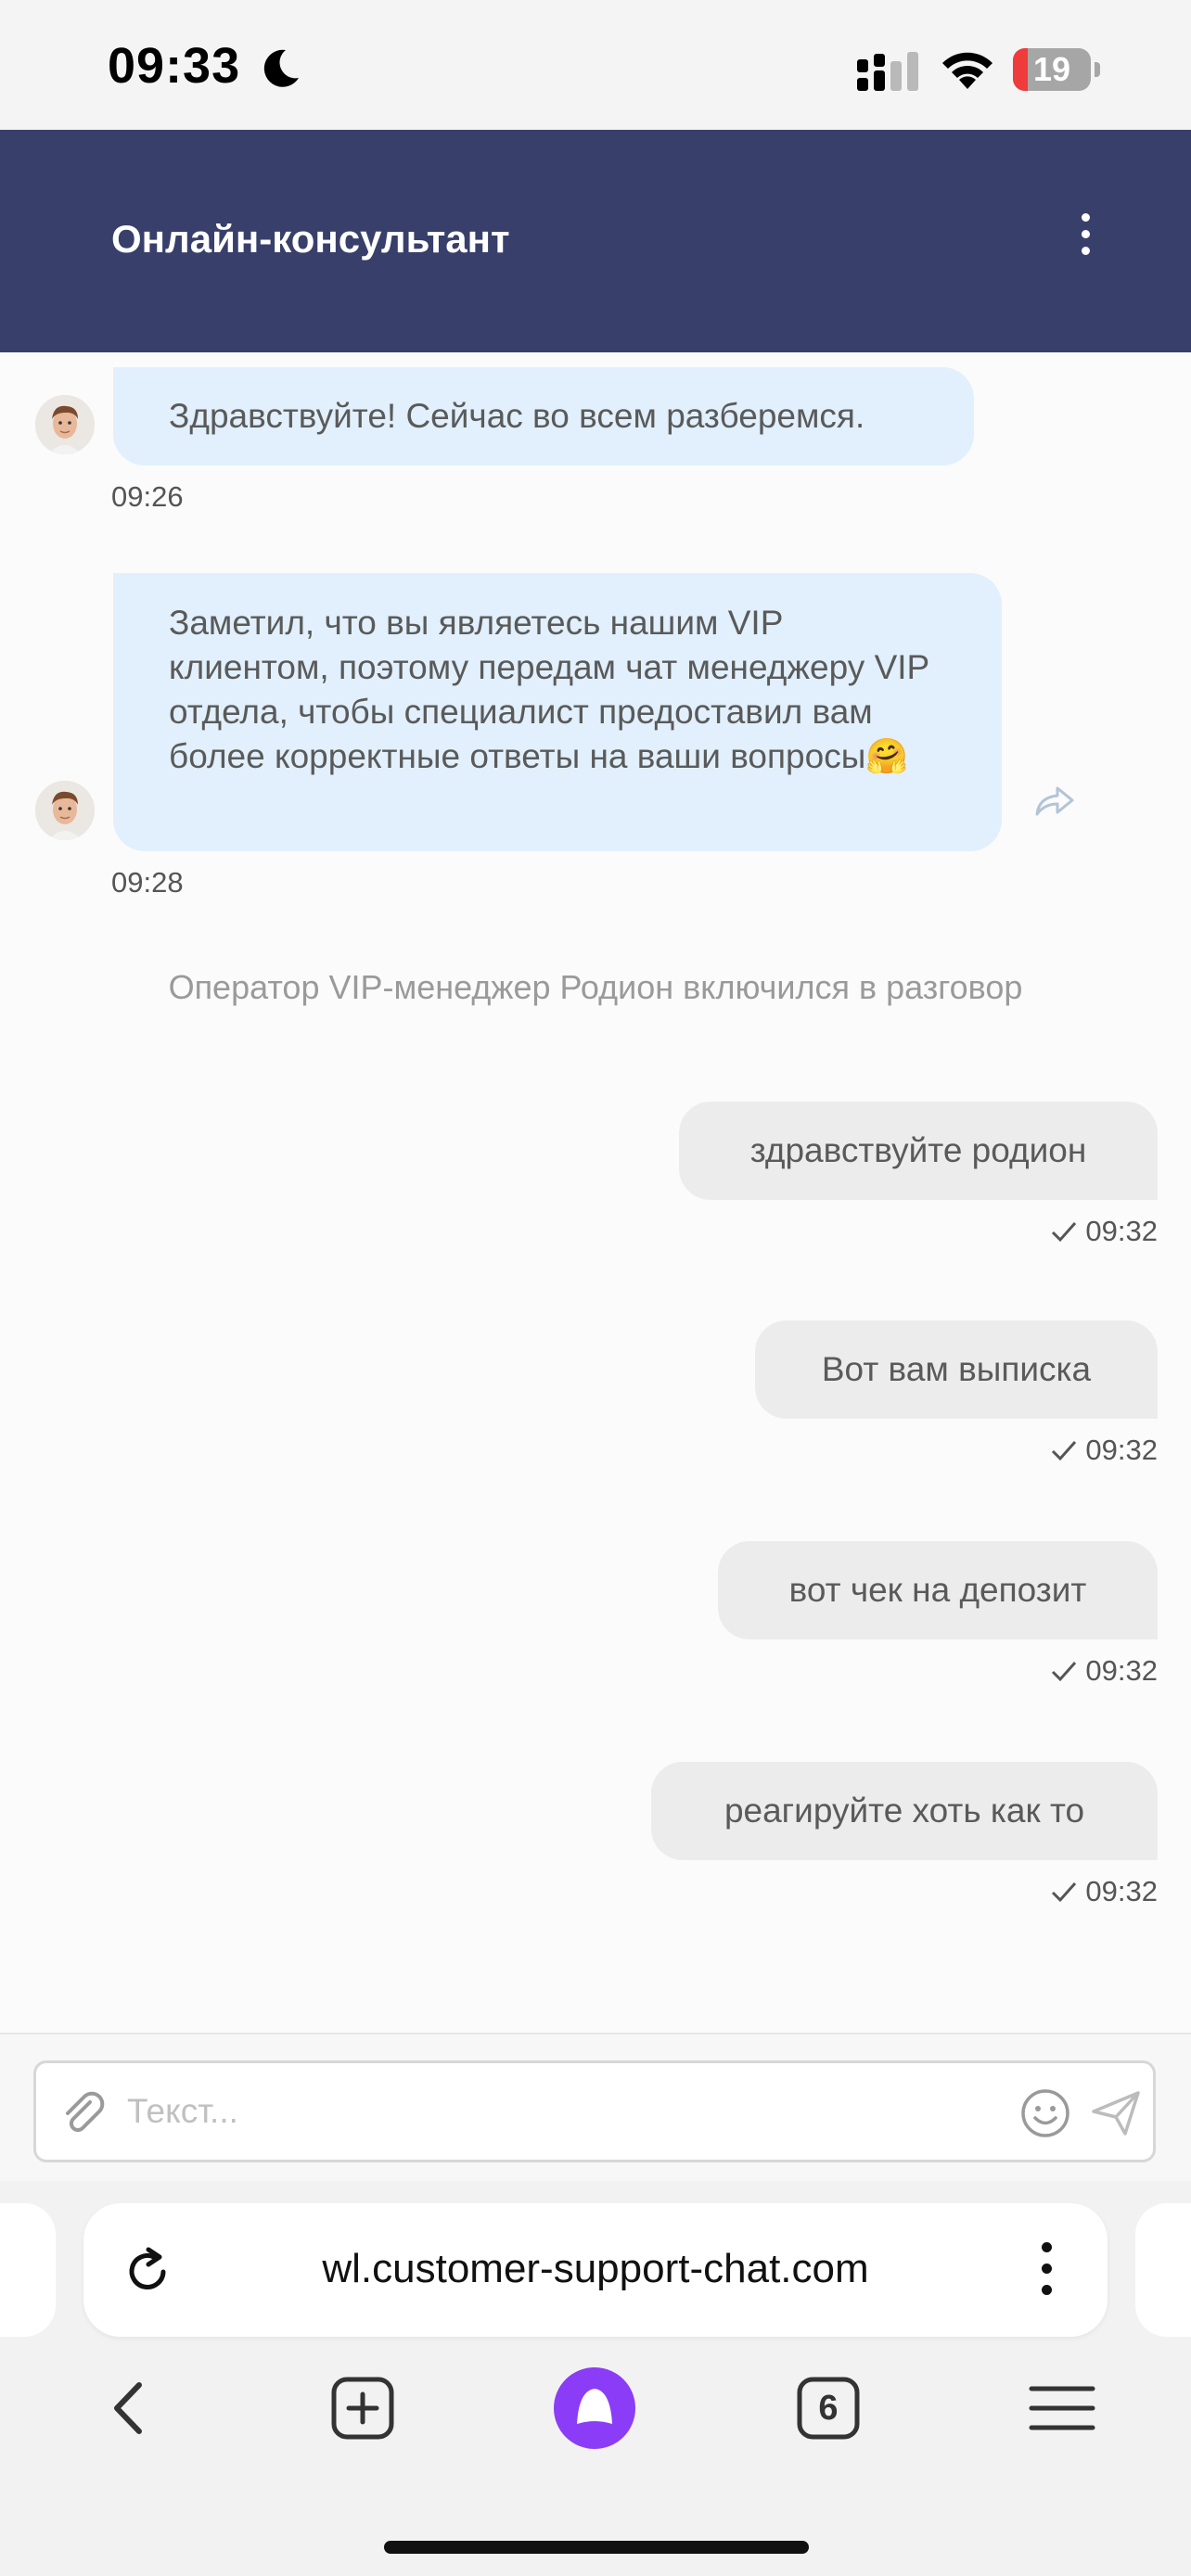 This screenshot has width=1191, height=2576. I want to click on new-tab-icon, so click(362, 2408).